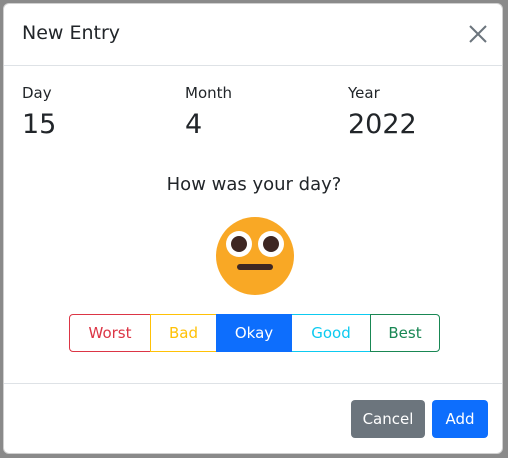  Describe the element at coordinates (364, 93) in the screenshot. I see `year-label: Year` at that location.